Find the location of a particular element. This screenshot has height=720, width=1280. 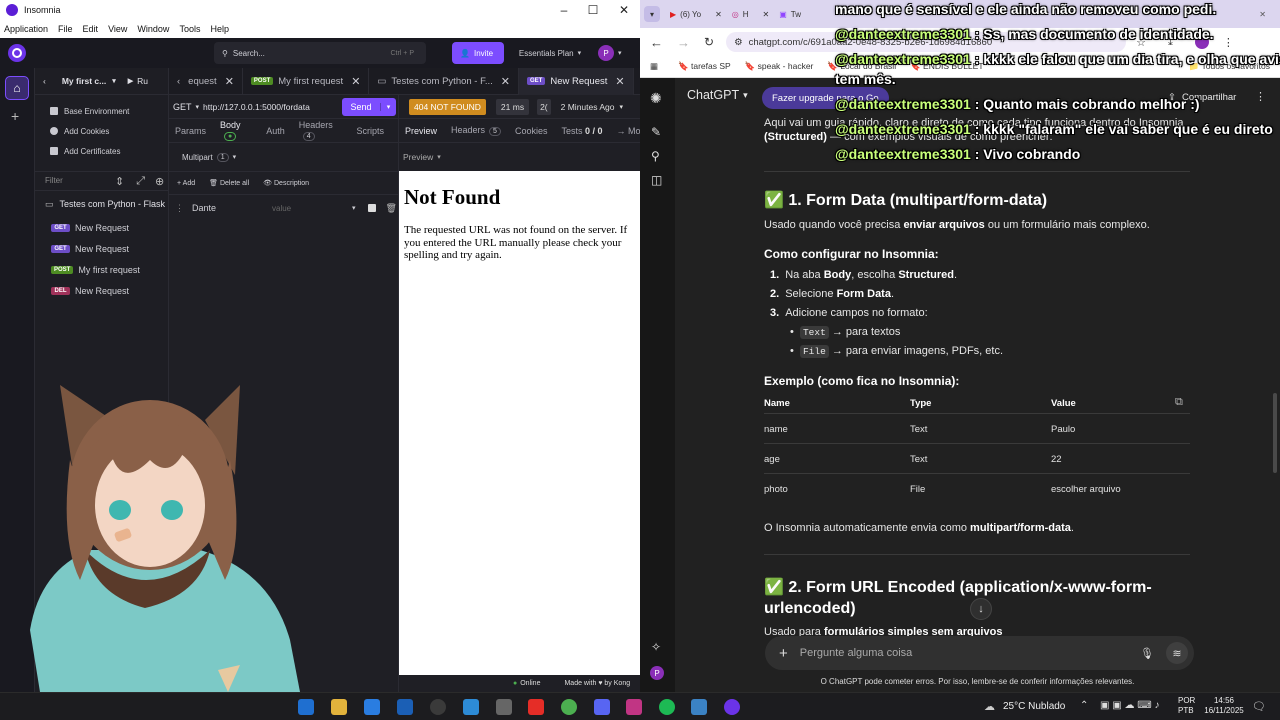

sort-icon: ⇕ is located at coordinates (119, 181).